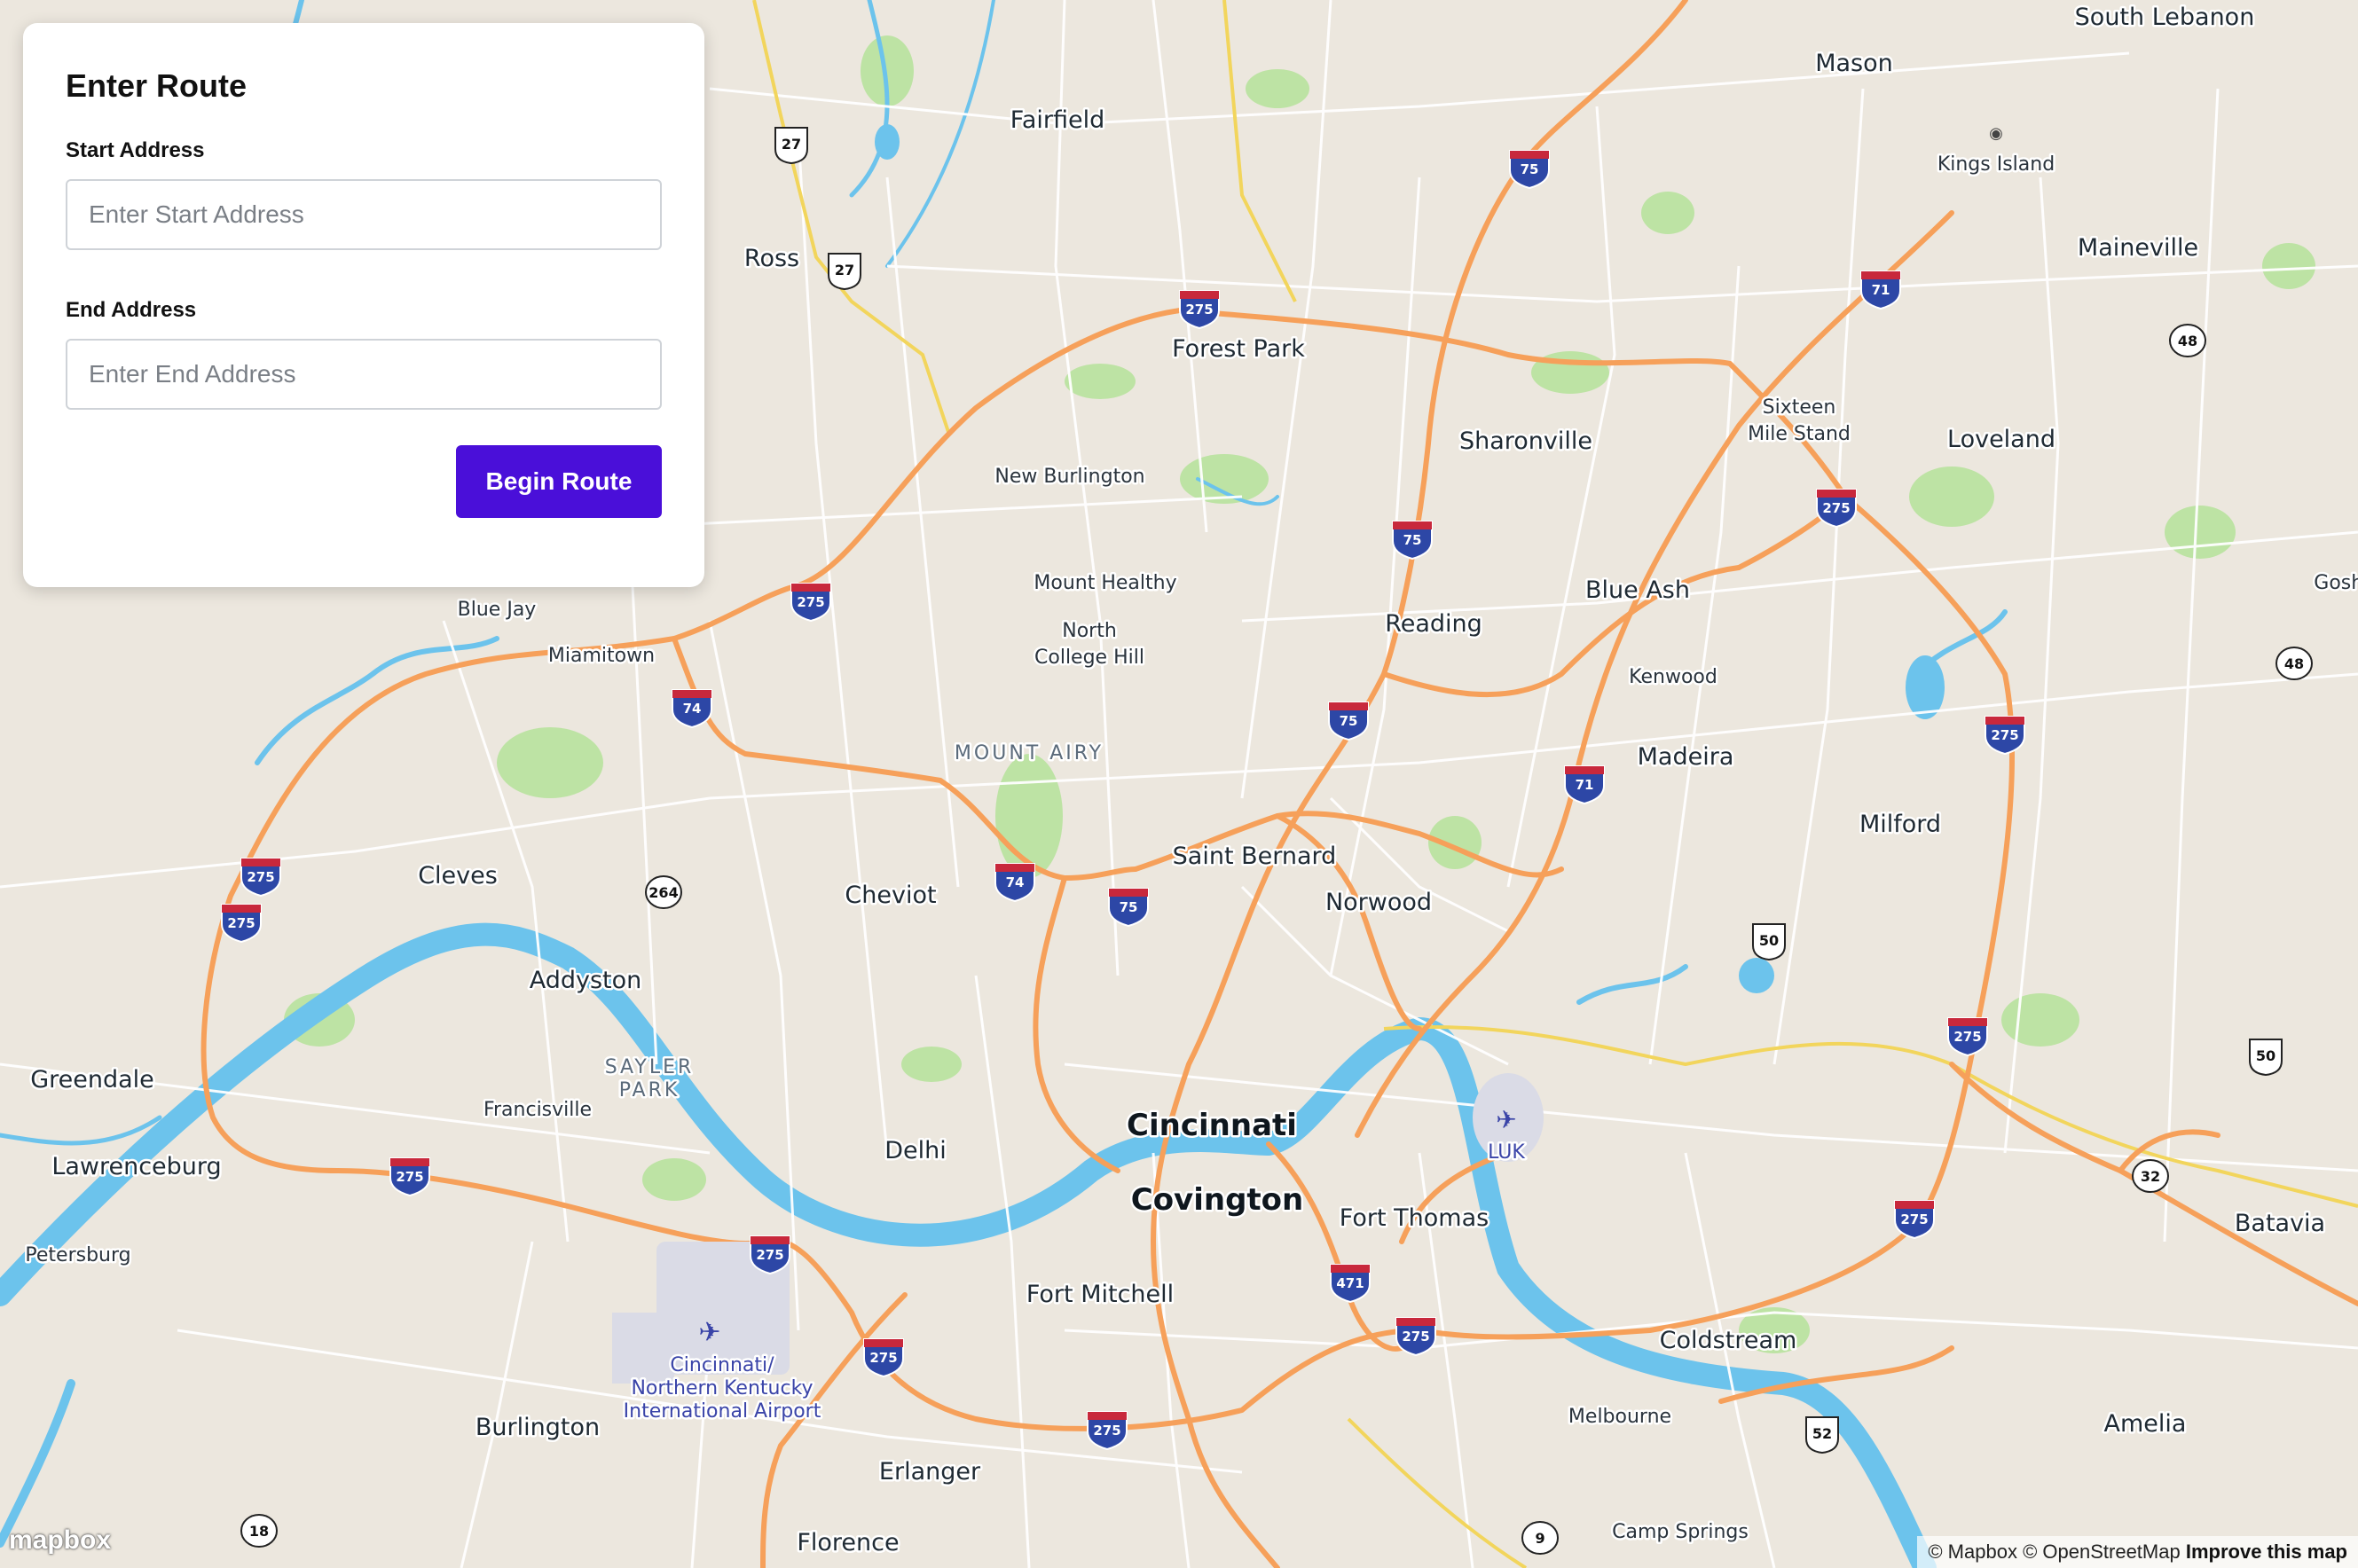 This screenshot has width=2358, height=1568. Describe the element at coordinates (890, 895) in the screenshot. I see `label-cheviot: Cheviot` at that location.